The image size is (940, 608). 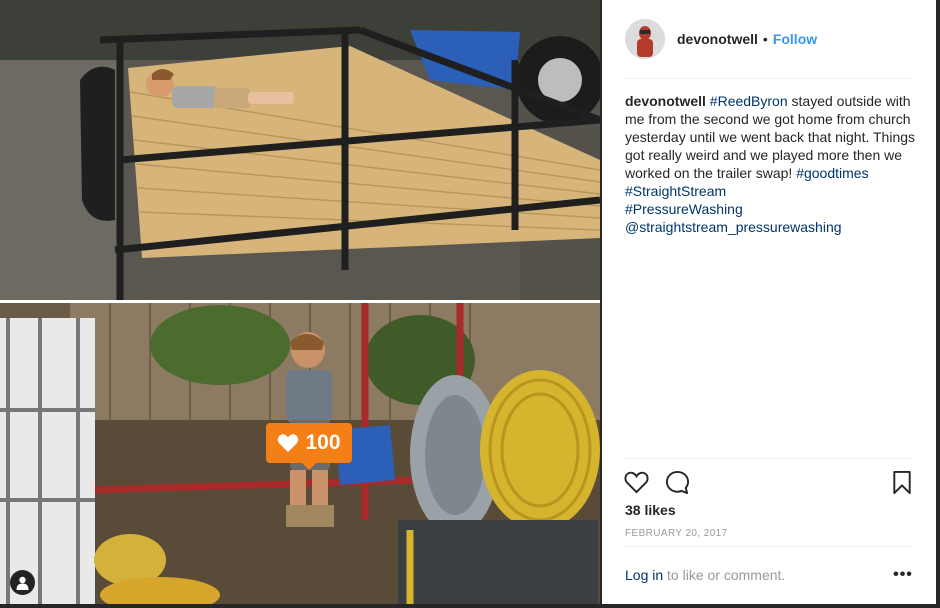 What do you see at coordinates (724, 575) in the screenshot?
I see `login-prompt-text: to like or comment.` at bounding box center [724, 575].